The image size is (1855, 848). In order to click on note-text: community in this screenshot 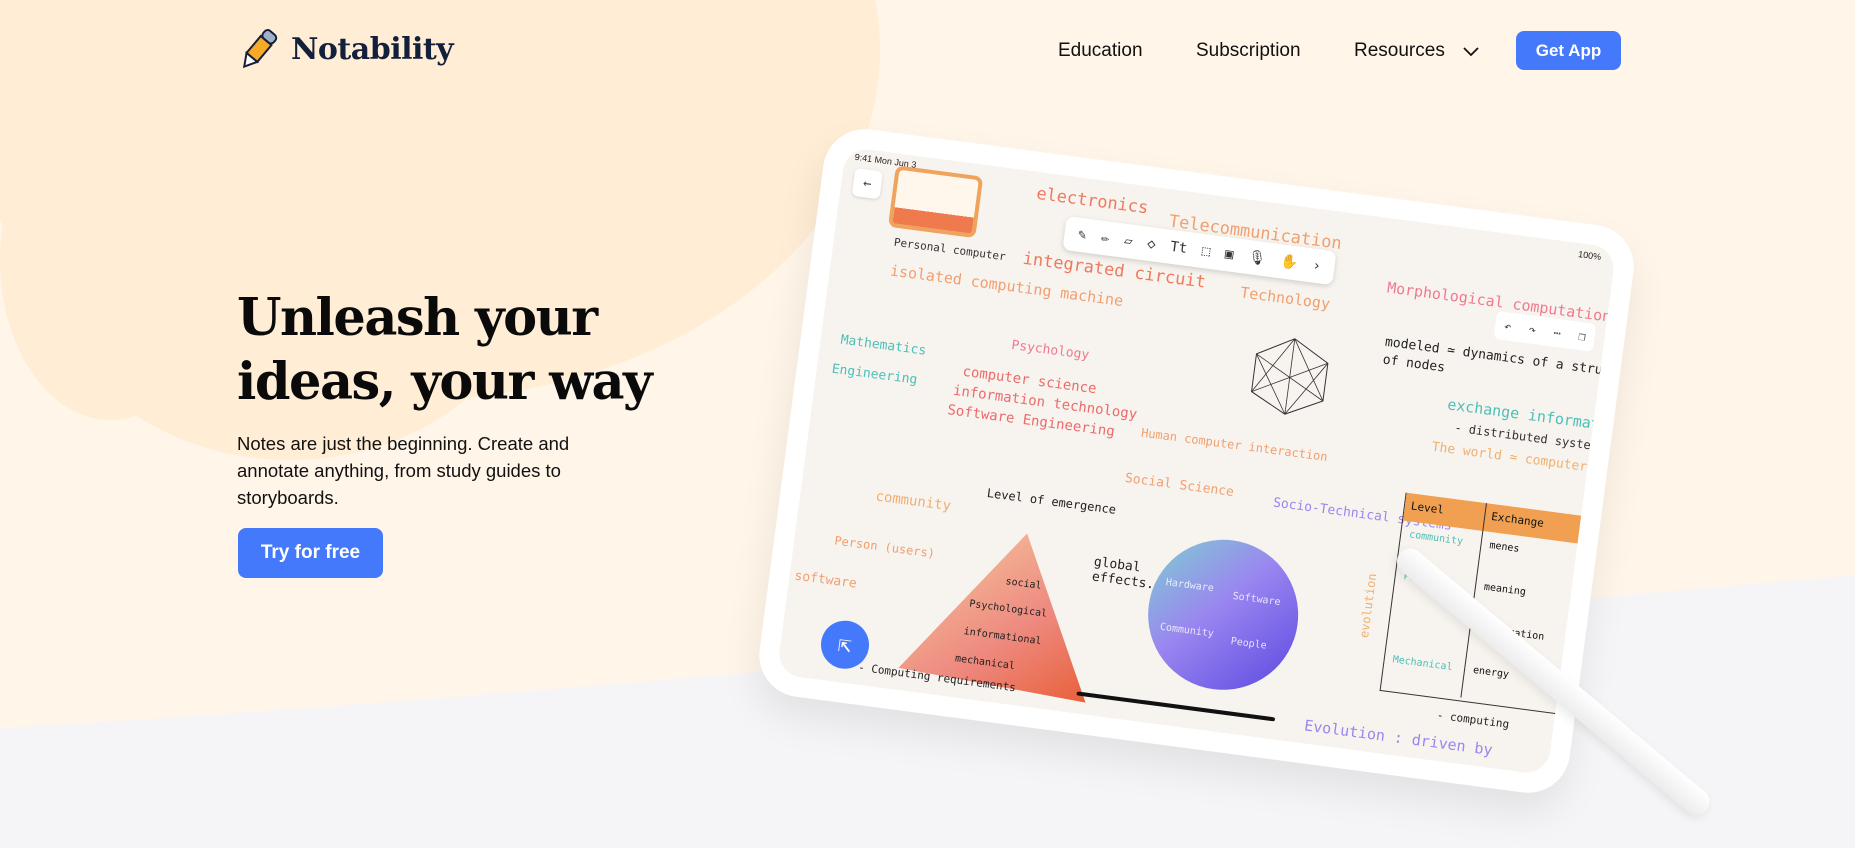, I will do `click(913, 501)`.